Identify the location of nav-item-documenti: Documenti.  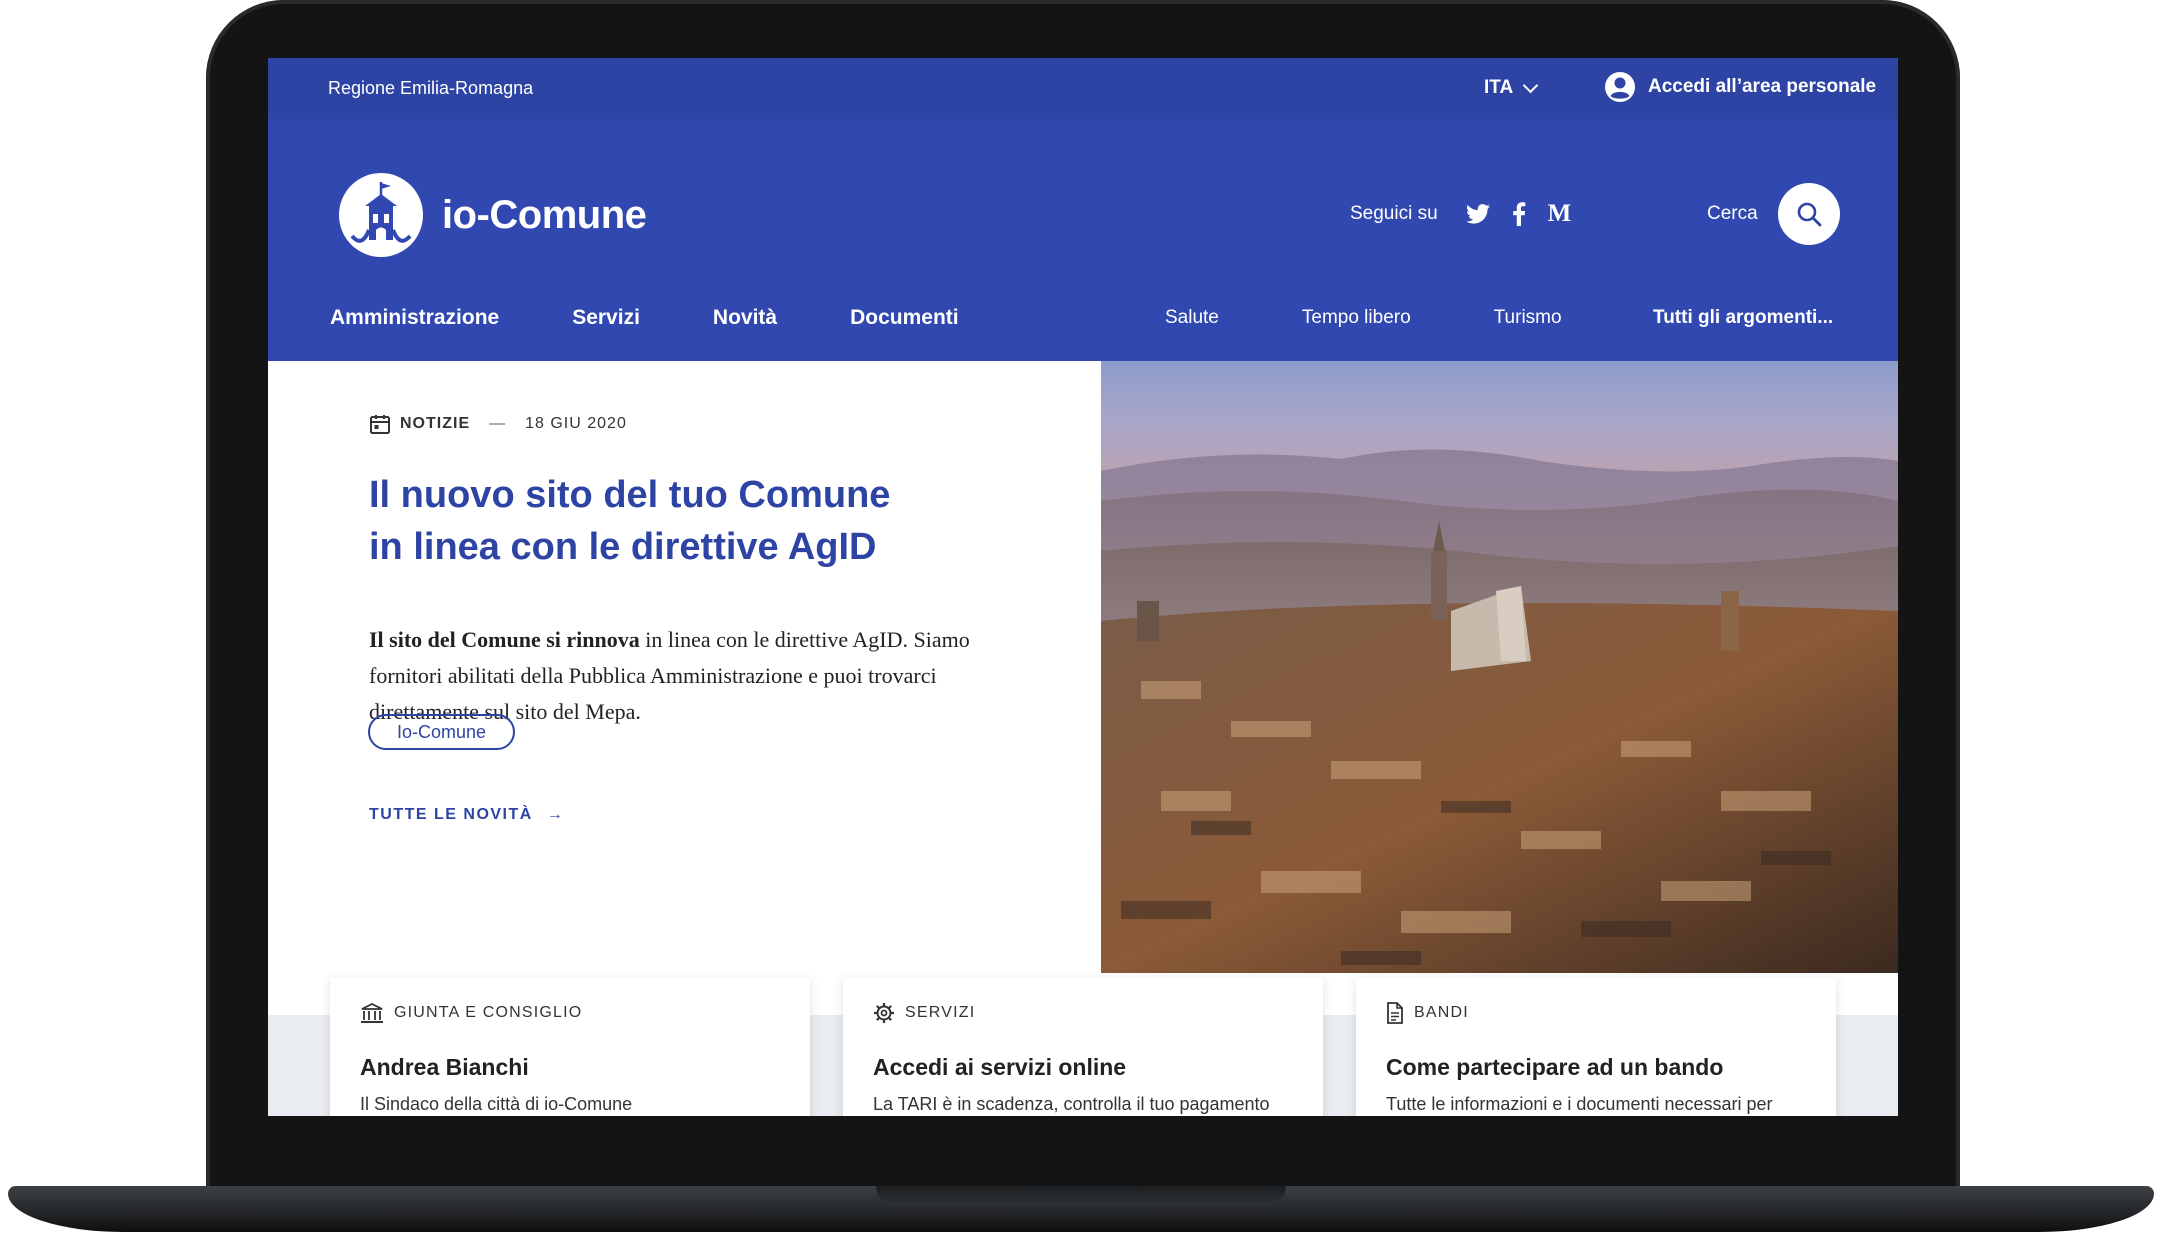
(904, 318).